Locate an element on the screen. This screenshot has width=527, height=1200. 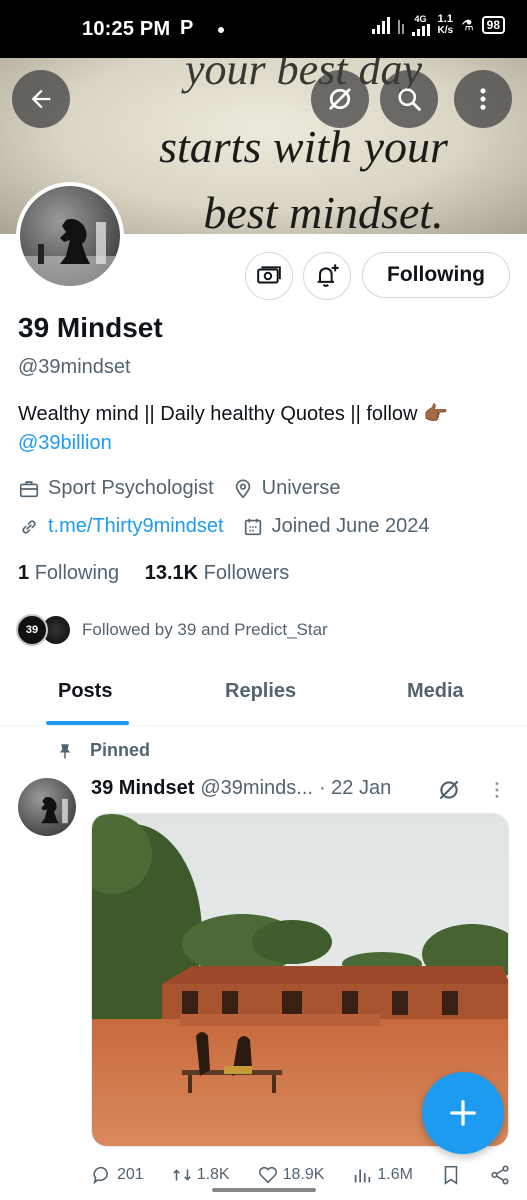
post-more-button is located at coordinates (497, 792).